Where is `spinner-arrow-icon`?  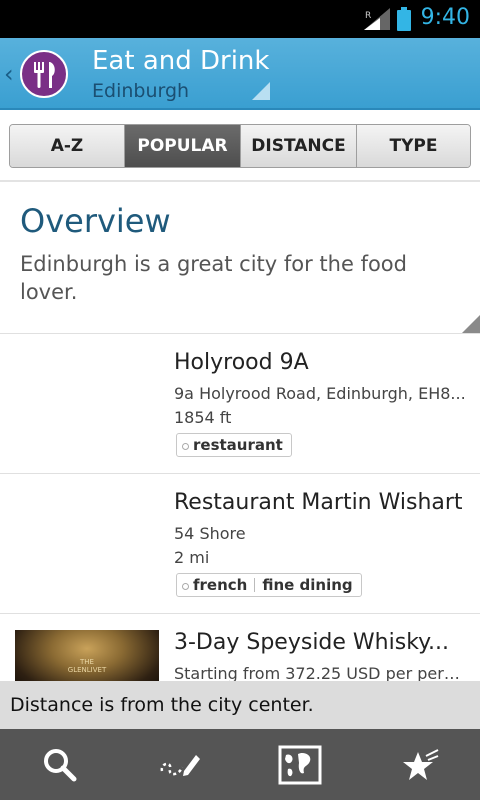 spinner-arrow-icon is located at coordinates (261, 91).